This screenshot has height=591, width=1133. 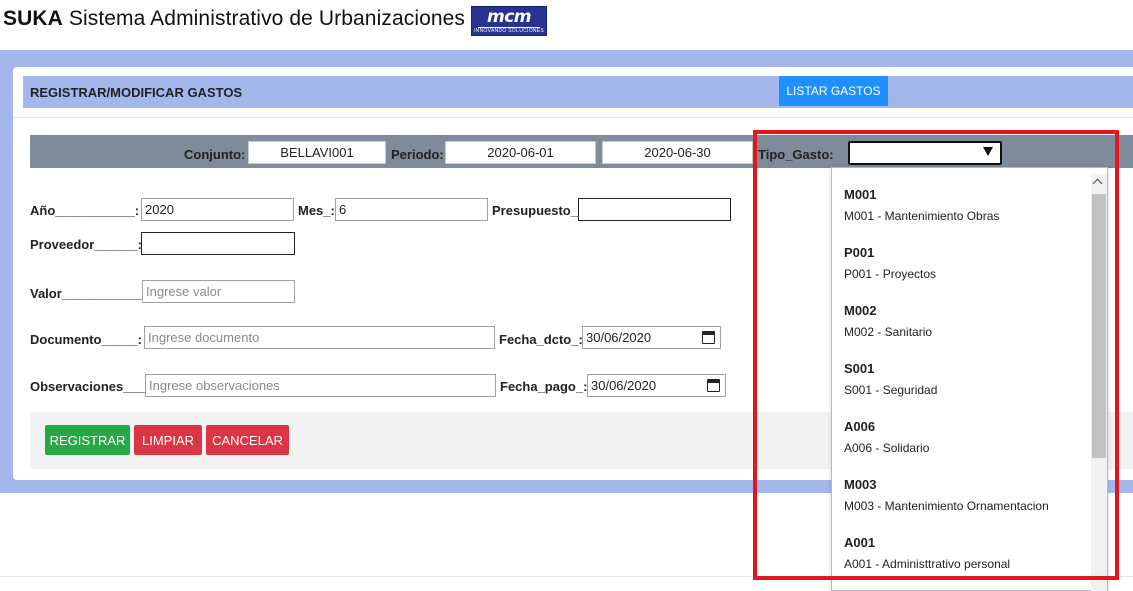 What do you see at coordinates (860, 484) in the screenshot?
I see `option-code: M003` at bounding box center [860, 484].